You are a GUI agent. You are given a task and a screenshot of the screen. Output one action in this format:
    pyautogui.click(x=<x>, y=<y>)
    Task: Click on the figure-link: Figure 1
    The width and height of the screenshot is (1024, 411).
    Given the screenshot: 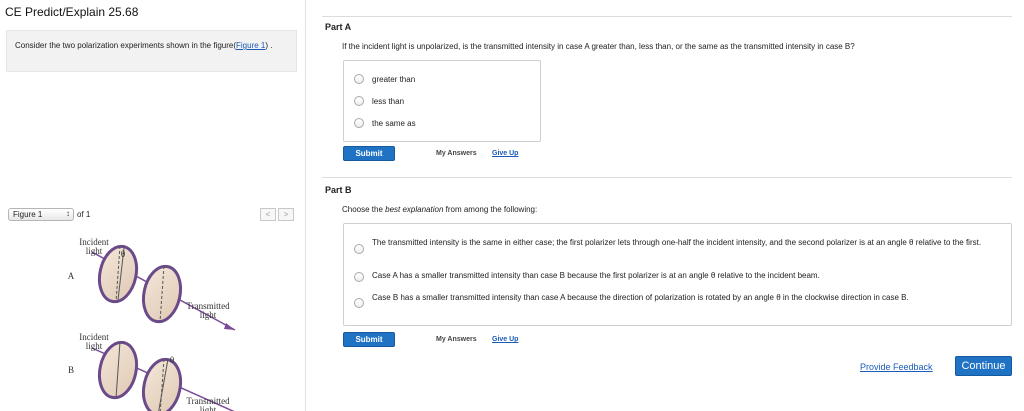 What is the action you would take?
    pyautogui.click(x=250, y=45)
    